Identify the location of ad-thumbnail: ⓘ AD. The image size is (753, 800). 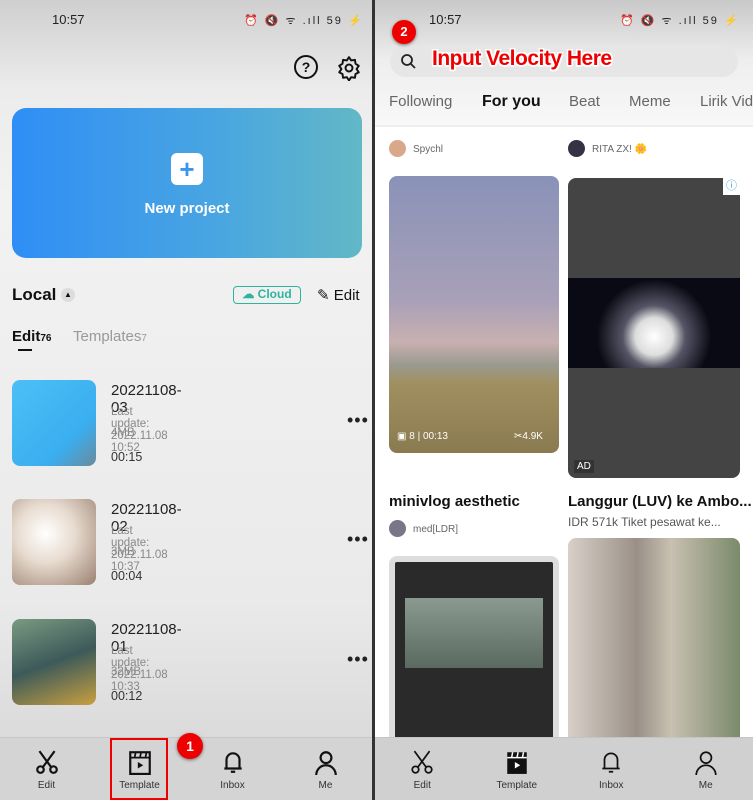
(654, 328).